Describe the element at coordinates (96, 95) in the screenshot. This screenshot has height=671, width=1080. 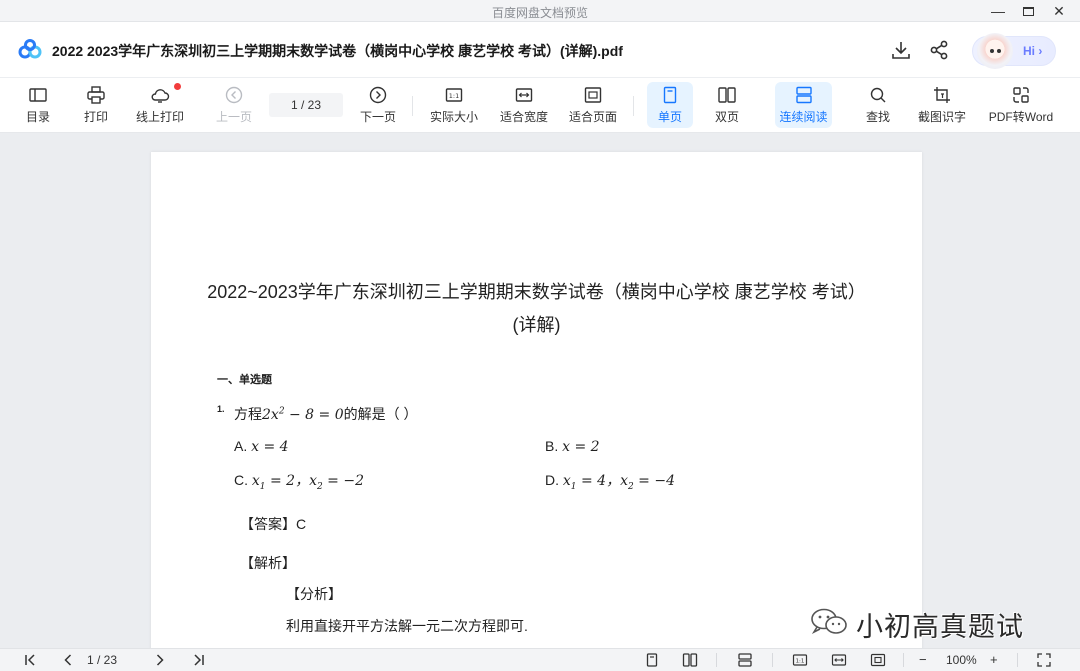
I see `printer-icon` at that location.